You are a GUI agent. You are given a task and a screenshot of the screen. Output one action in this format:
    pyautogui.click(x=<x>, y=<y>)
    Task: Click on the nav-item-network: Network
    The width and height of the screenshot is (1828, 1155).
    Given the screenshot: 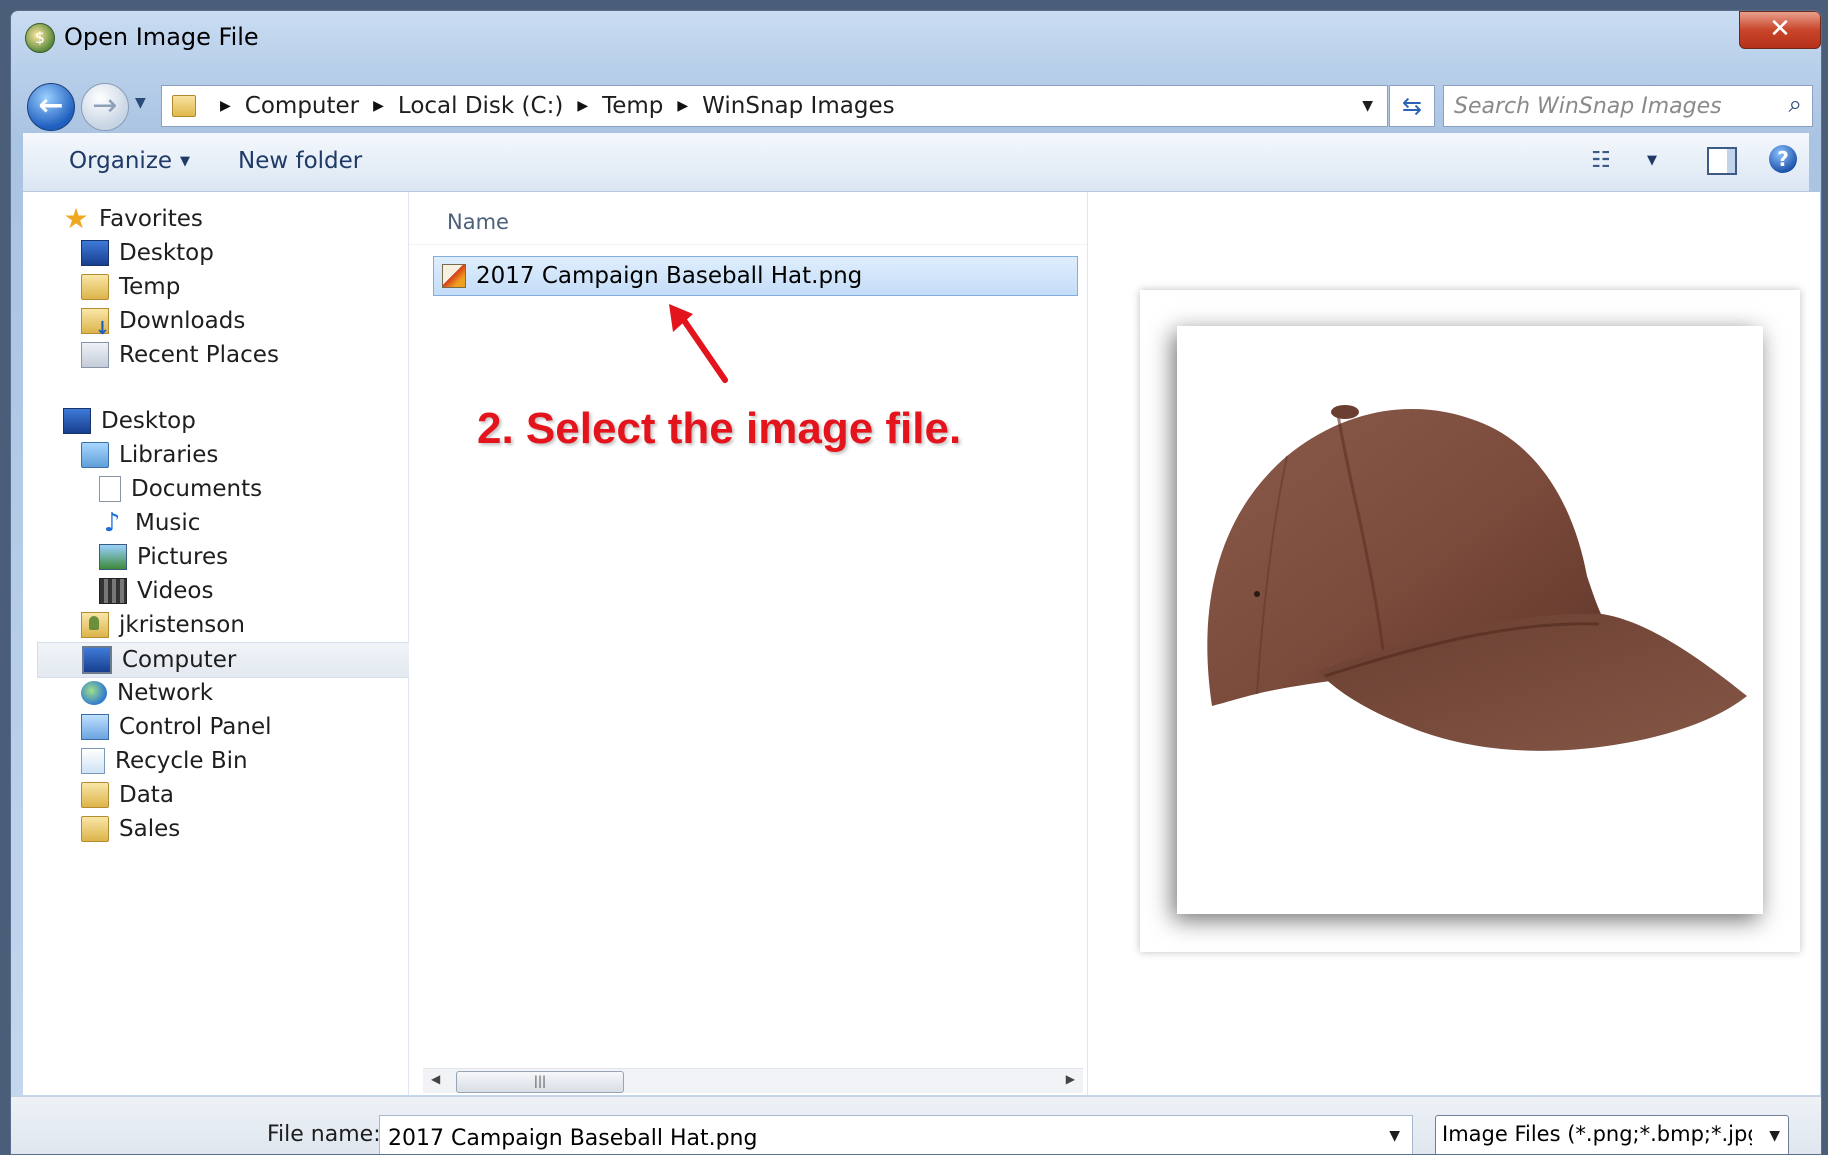 What is the action you would take?
    pyautogui.click(x=147, y=693)
    